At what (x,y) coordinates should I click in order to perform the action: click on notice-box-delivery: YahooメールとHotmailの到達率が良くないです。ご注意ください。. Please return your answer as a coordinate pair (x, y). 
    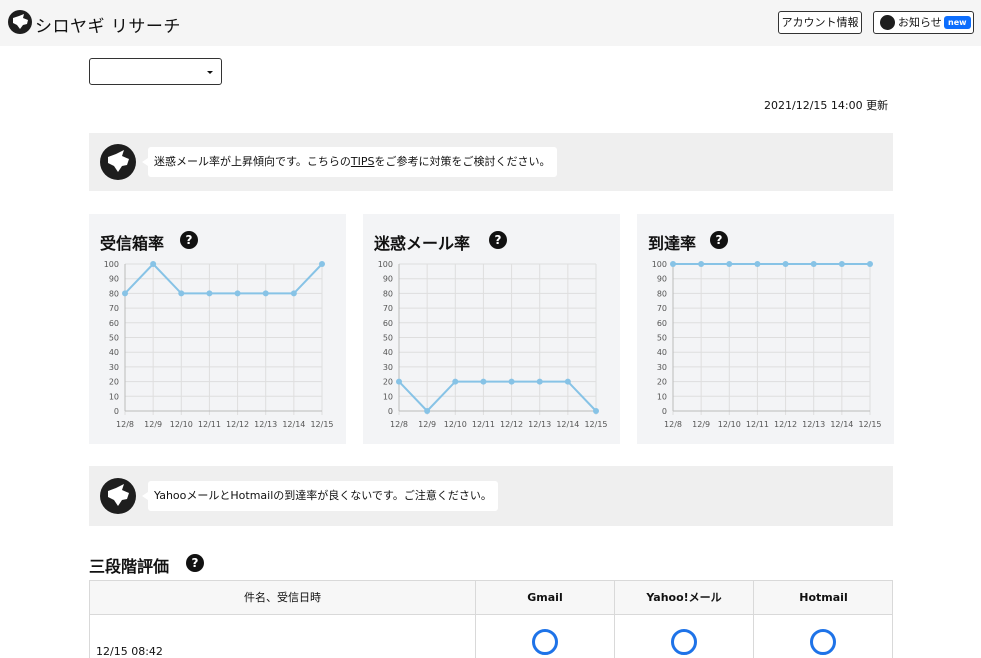
    Looking at the image, I should click on (491, 496).